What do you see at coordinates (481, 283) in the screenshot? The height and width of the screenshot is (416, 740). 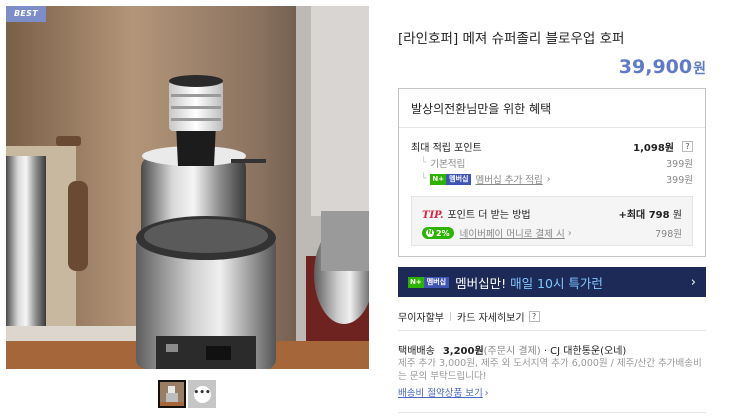 I see `banner-text: 멤버십만!` at bounding box center [481, 283].